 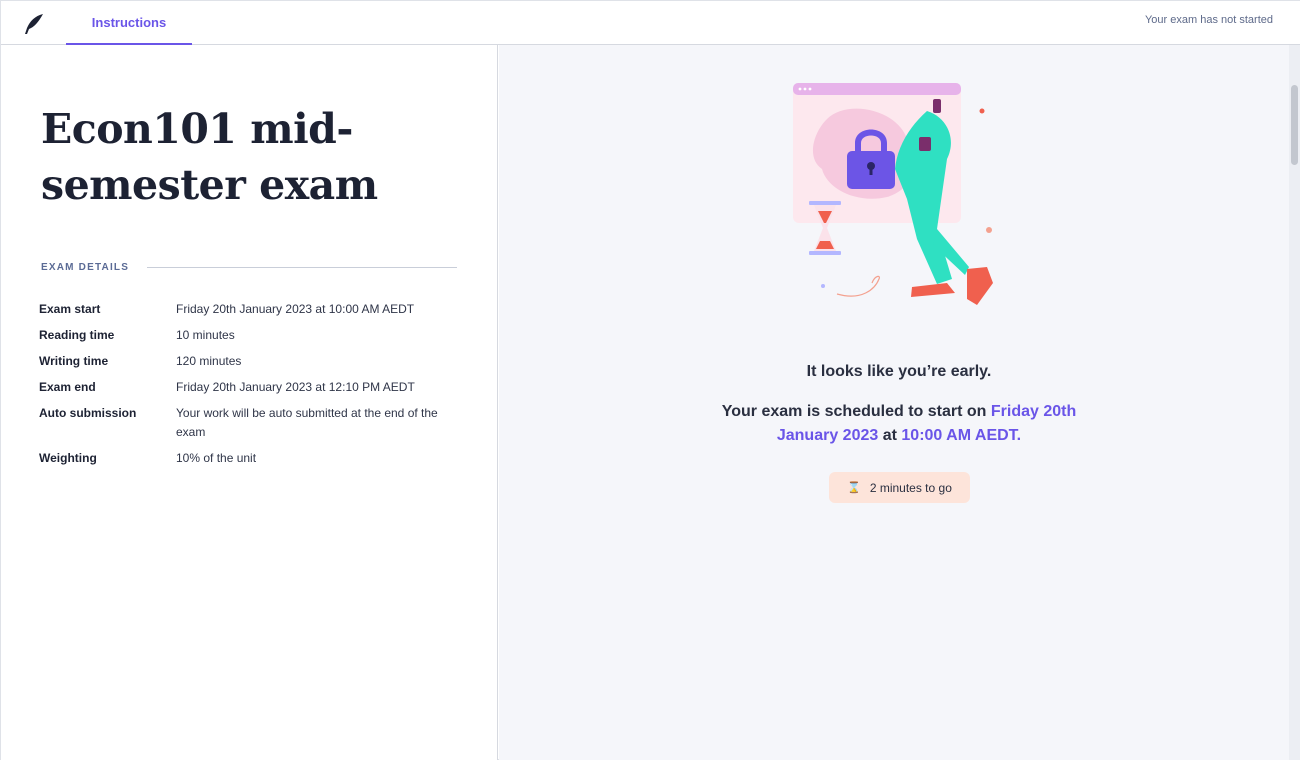 What do you see at coordinates (856, 411) in the screenshot?
I see `schedule-prefix: Your exam is scheduled to start on` at bounding box center [856, 411].